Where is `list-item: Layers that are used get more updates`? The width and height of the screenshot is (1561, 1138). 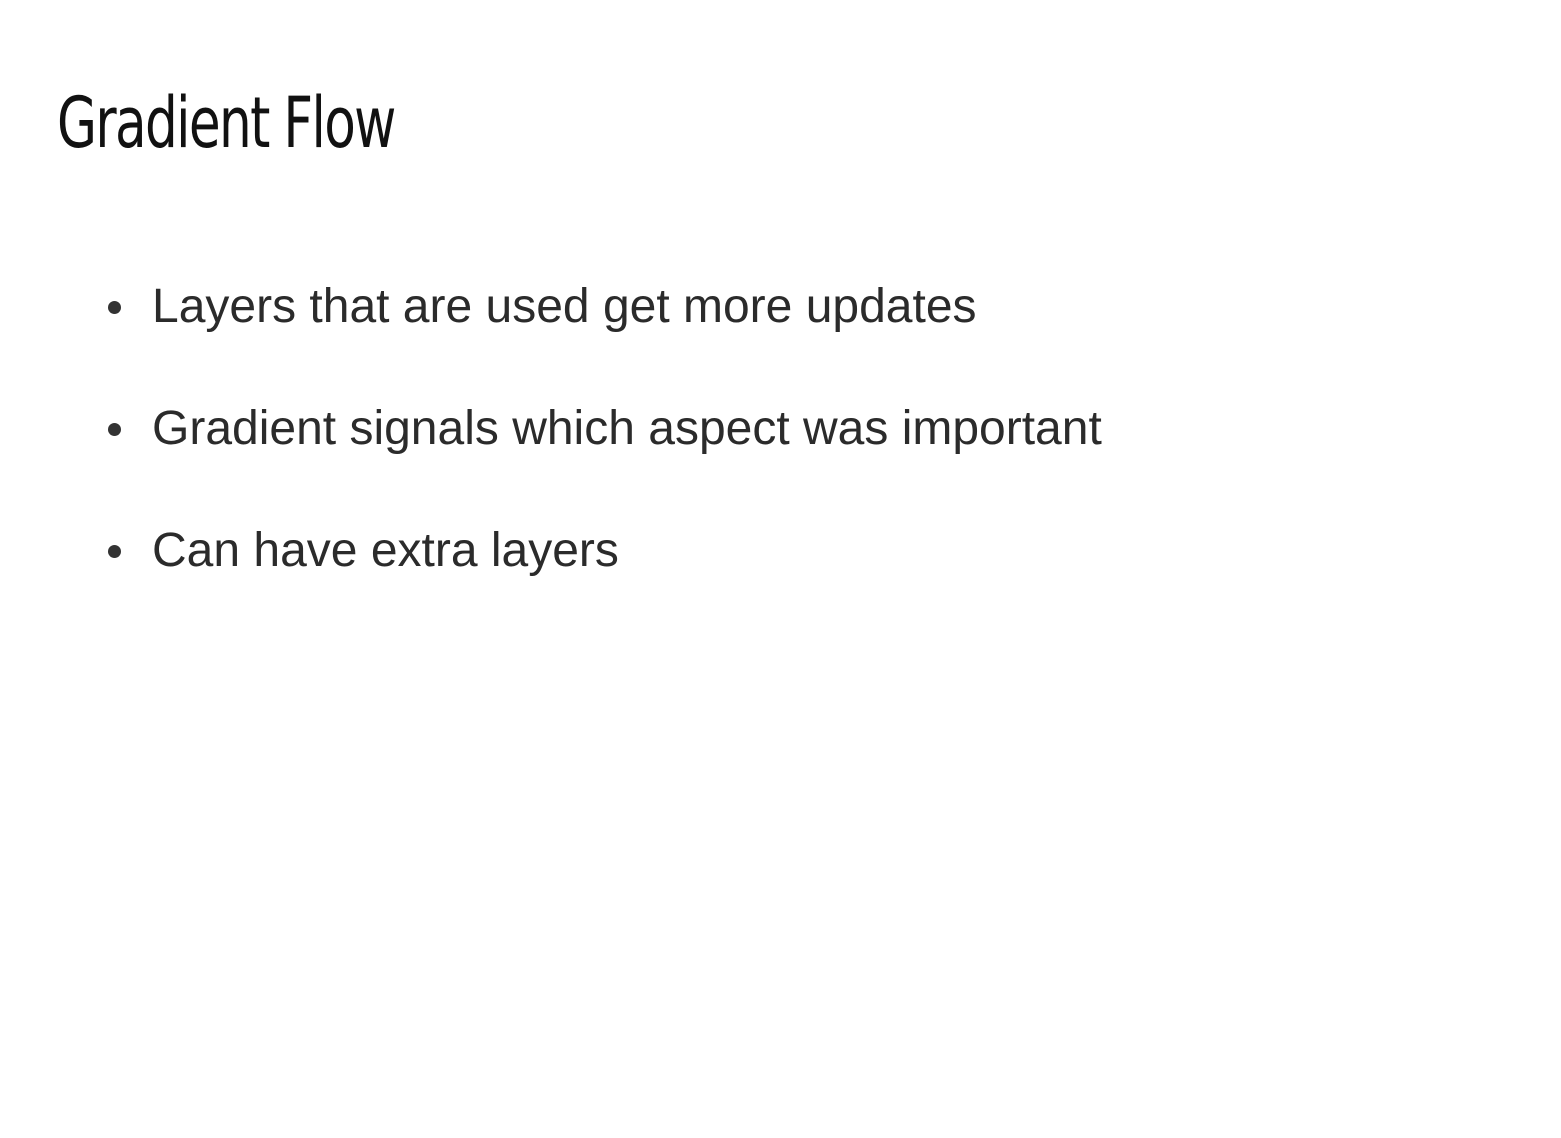
list-item: Layers that are used get more updates is located at coordinates (605, 307).